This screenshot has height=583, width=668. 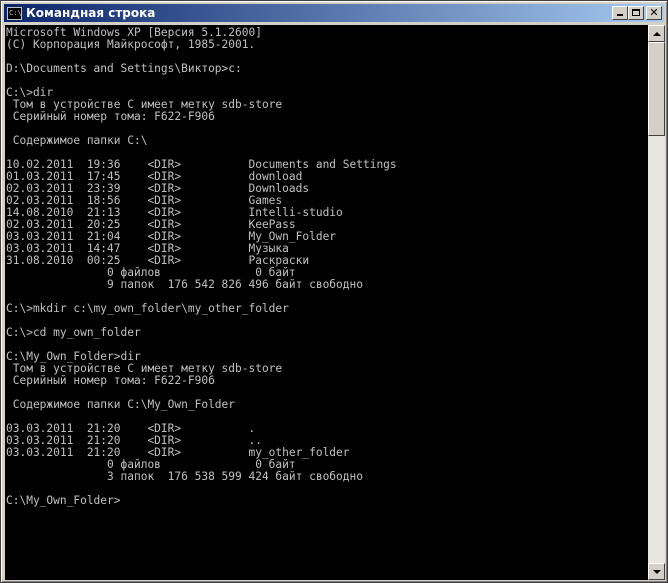 I want to click on title-bar: C:\ Командная строка ✕, so click(x=334, y=13).